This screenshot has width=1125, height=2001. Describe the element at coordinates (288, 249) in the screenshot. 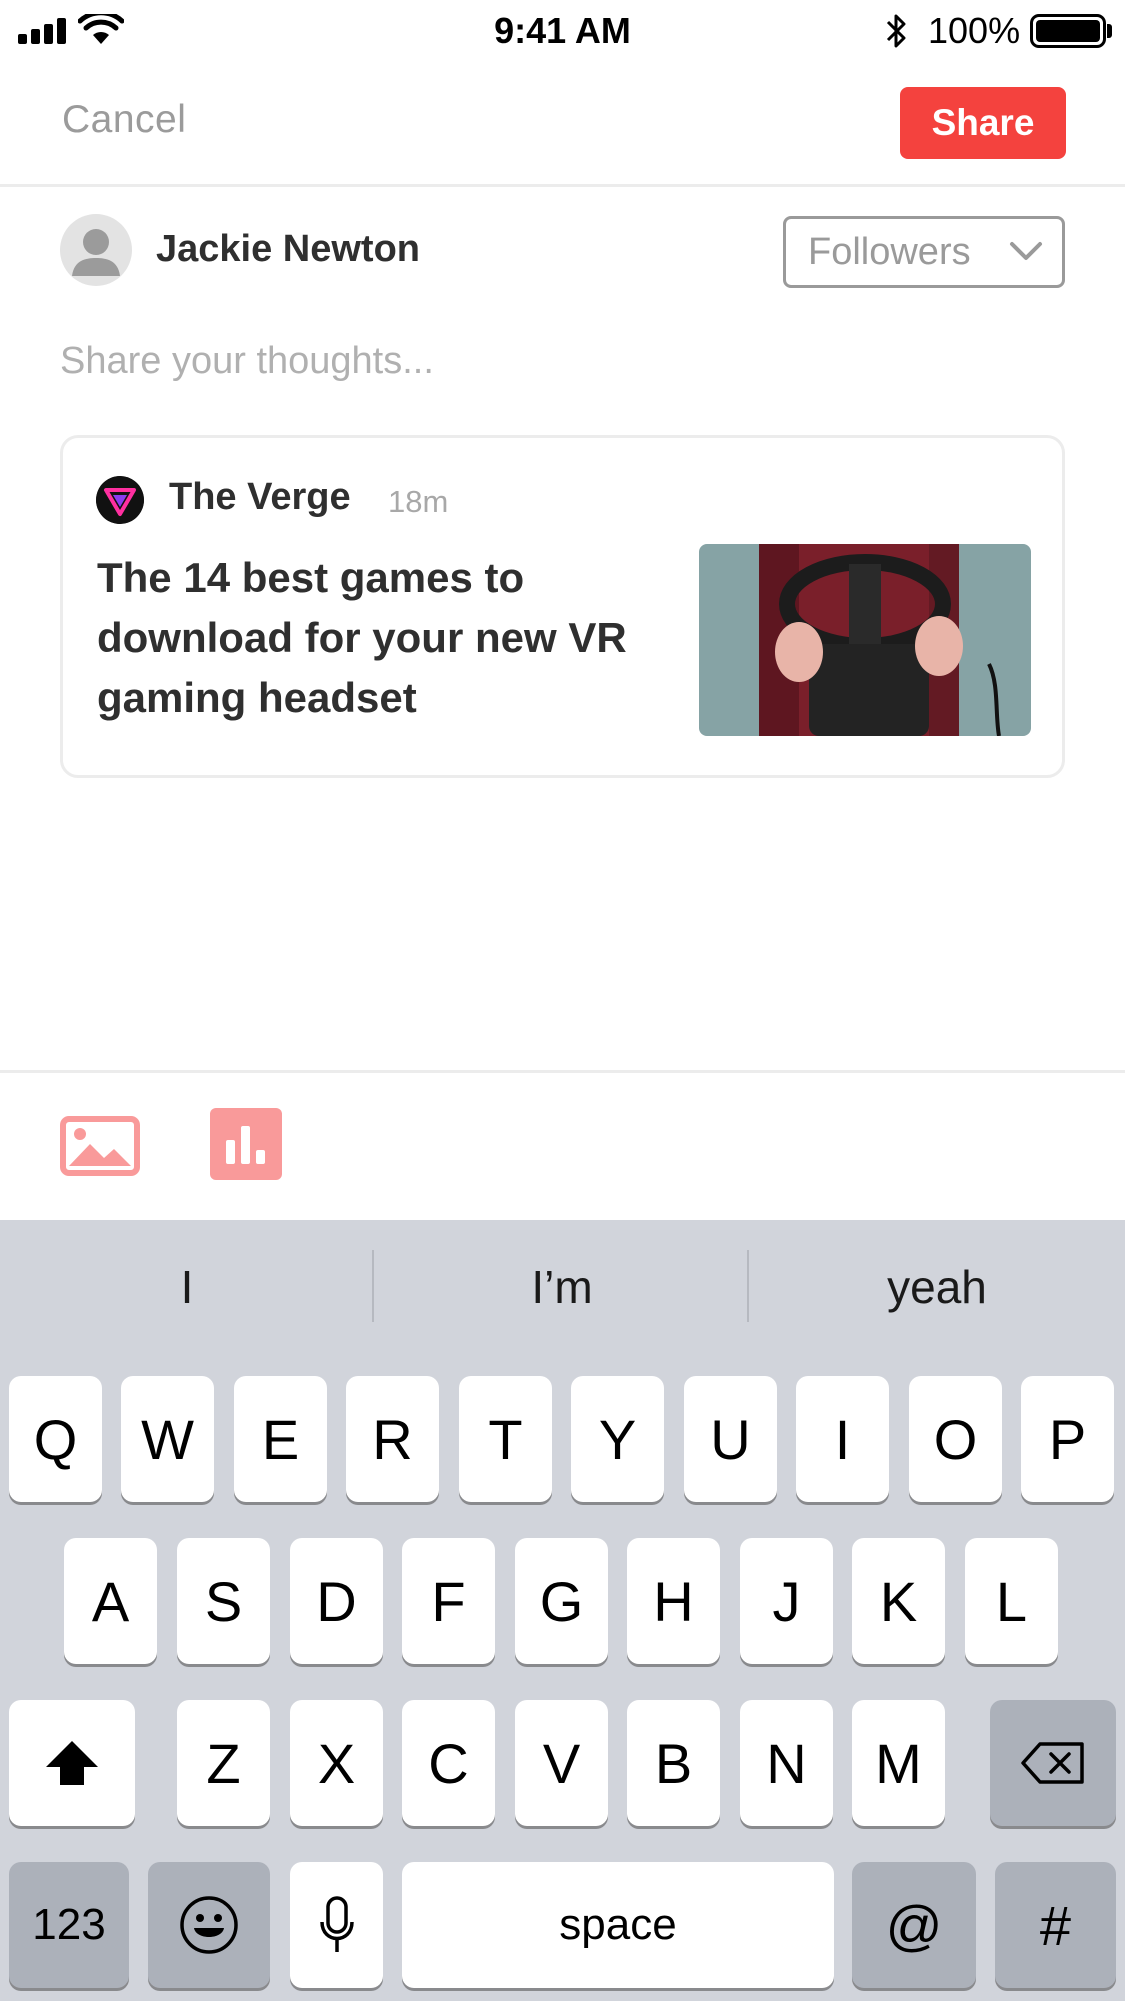

I see `author-name: Jackie Newton` at that location.